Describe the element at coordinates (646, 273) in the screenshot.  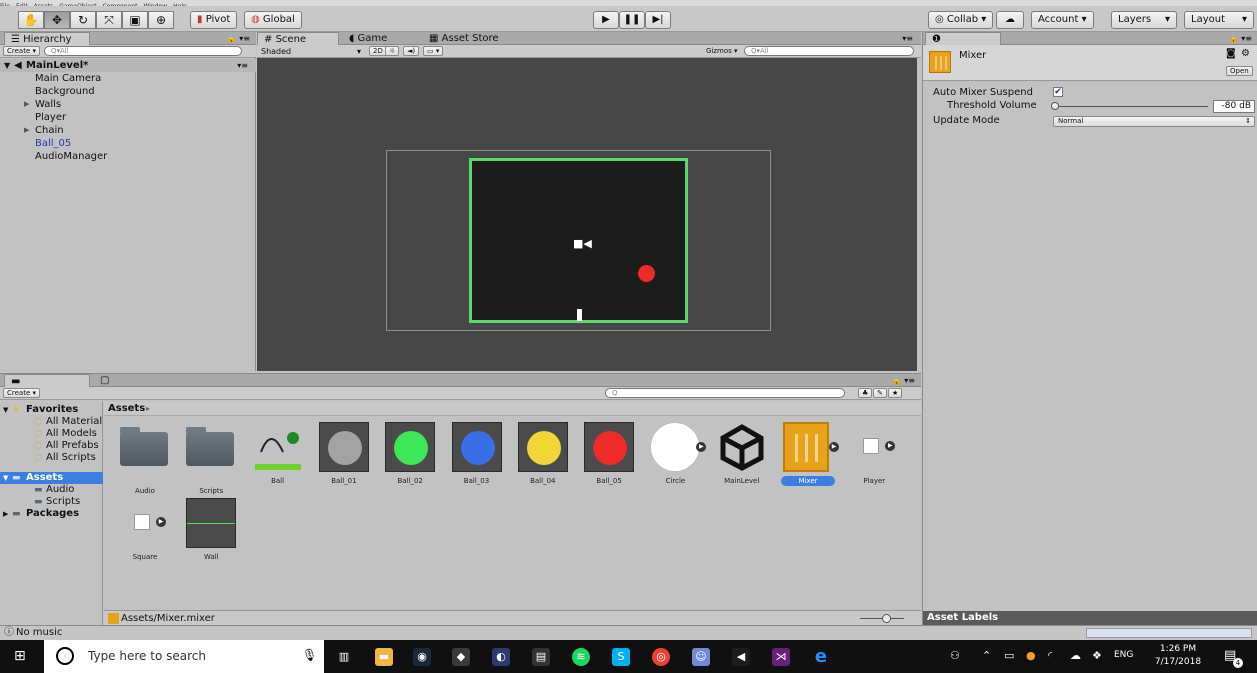
I see `ball-object` at that location.